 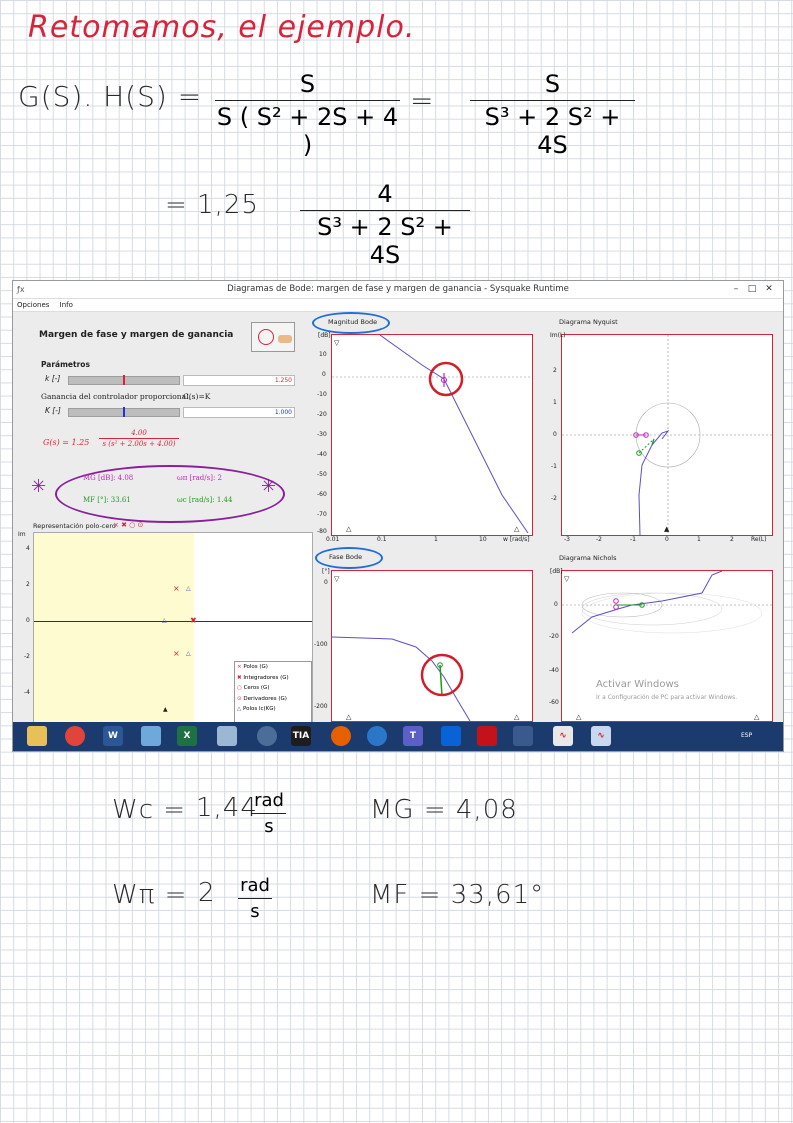 What do you see at coordinates (398, 736) in the screenshot?
I see `windows-taskbar: W X TIA T ∿ ∿ ESP` at bounding box center [398, 736].